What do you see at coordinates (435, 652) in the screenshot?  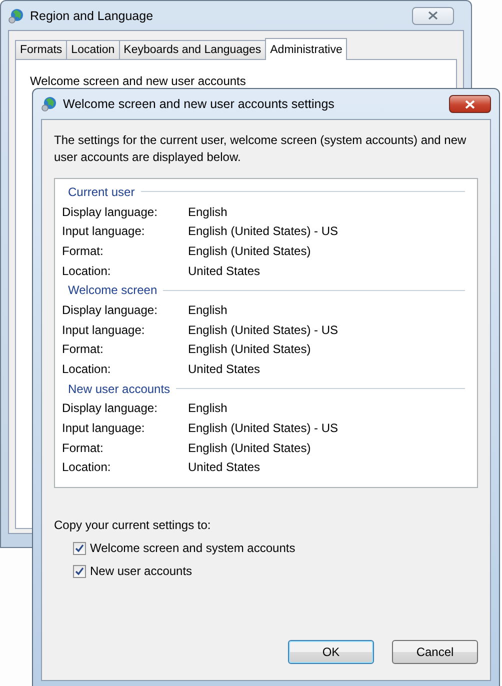 I see `dialog-button: Cancel` at bounding box center [435, 652].